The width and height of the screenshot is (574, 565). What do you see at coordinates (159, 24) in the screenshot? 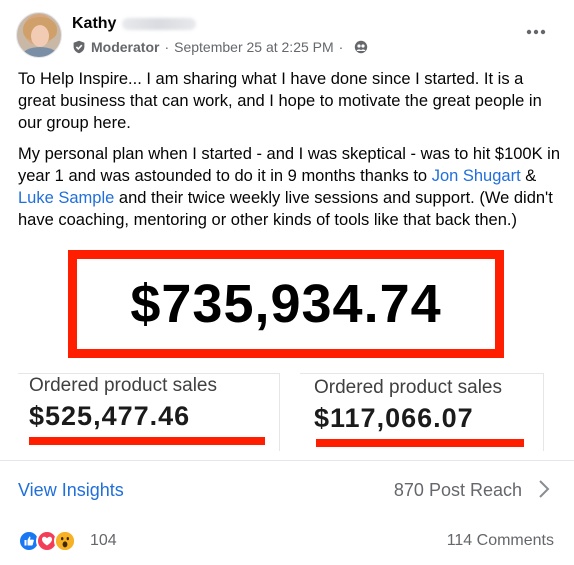
I see `blurred-surname` at bounding box center [159, 24].